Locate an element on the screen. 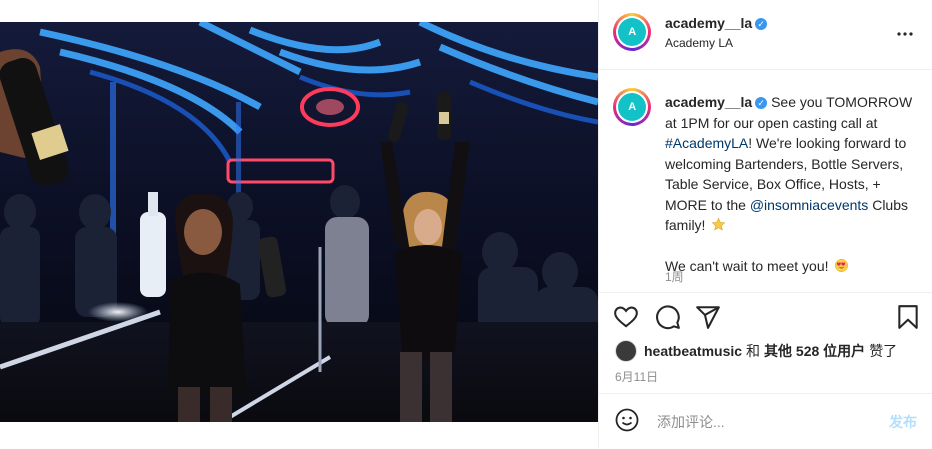 Image resolution: width=932 pixels, height=449 pixels. post-comment-button: 发布 is located at coordinates (903, 422).